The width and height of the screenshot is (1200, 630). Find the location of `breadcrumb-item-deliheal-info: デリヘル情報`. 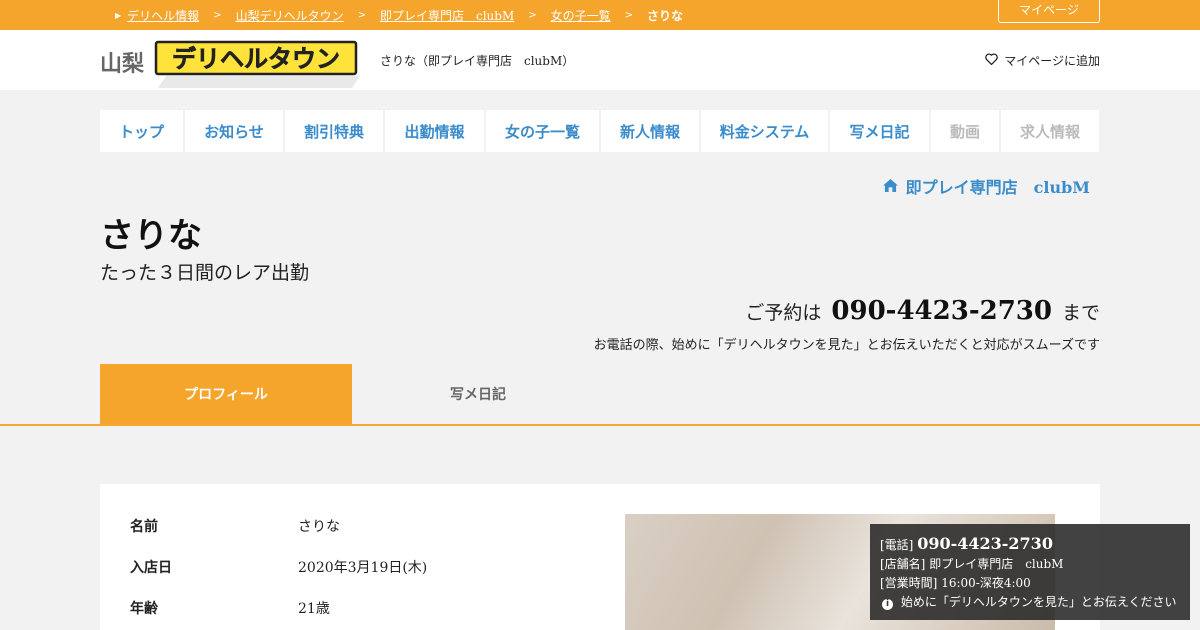

breadcrumb-item-deliheal-info: デリヘル情報 is located at coordinates (163, 15).